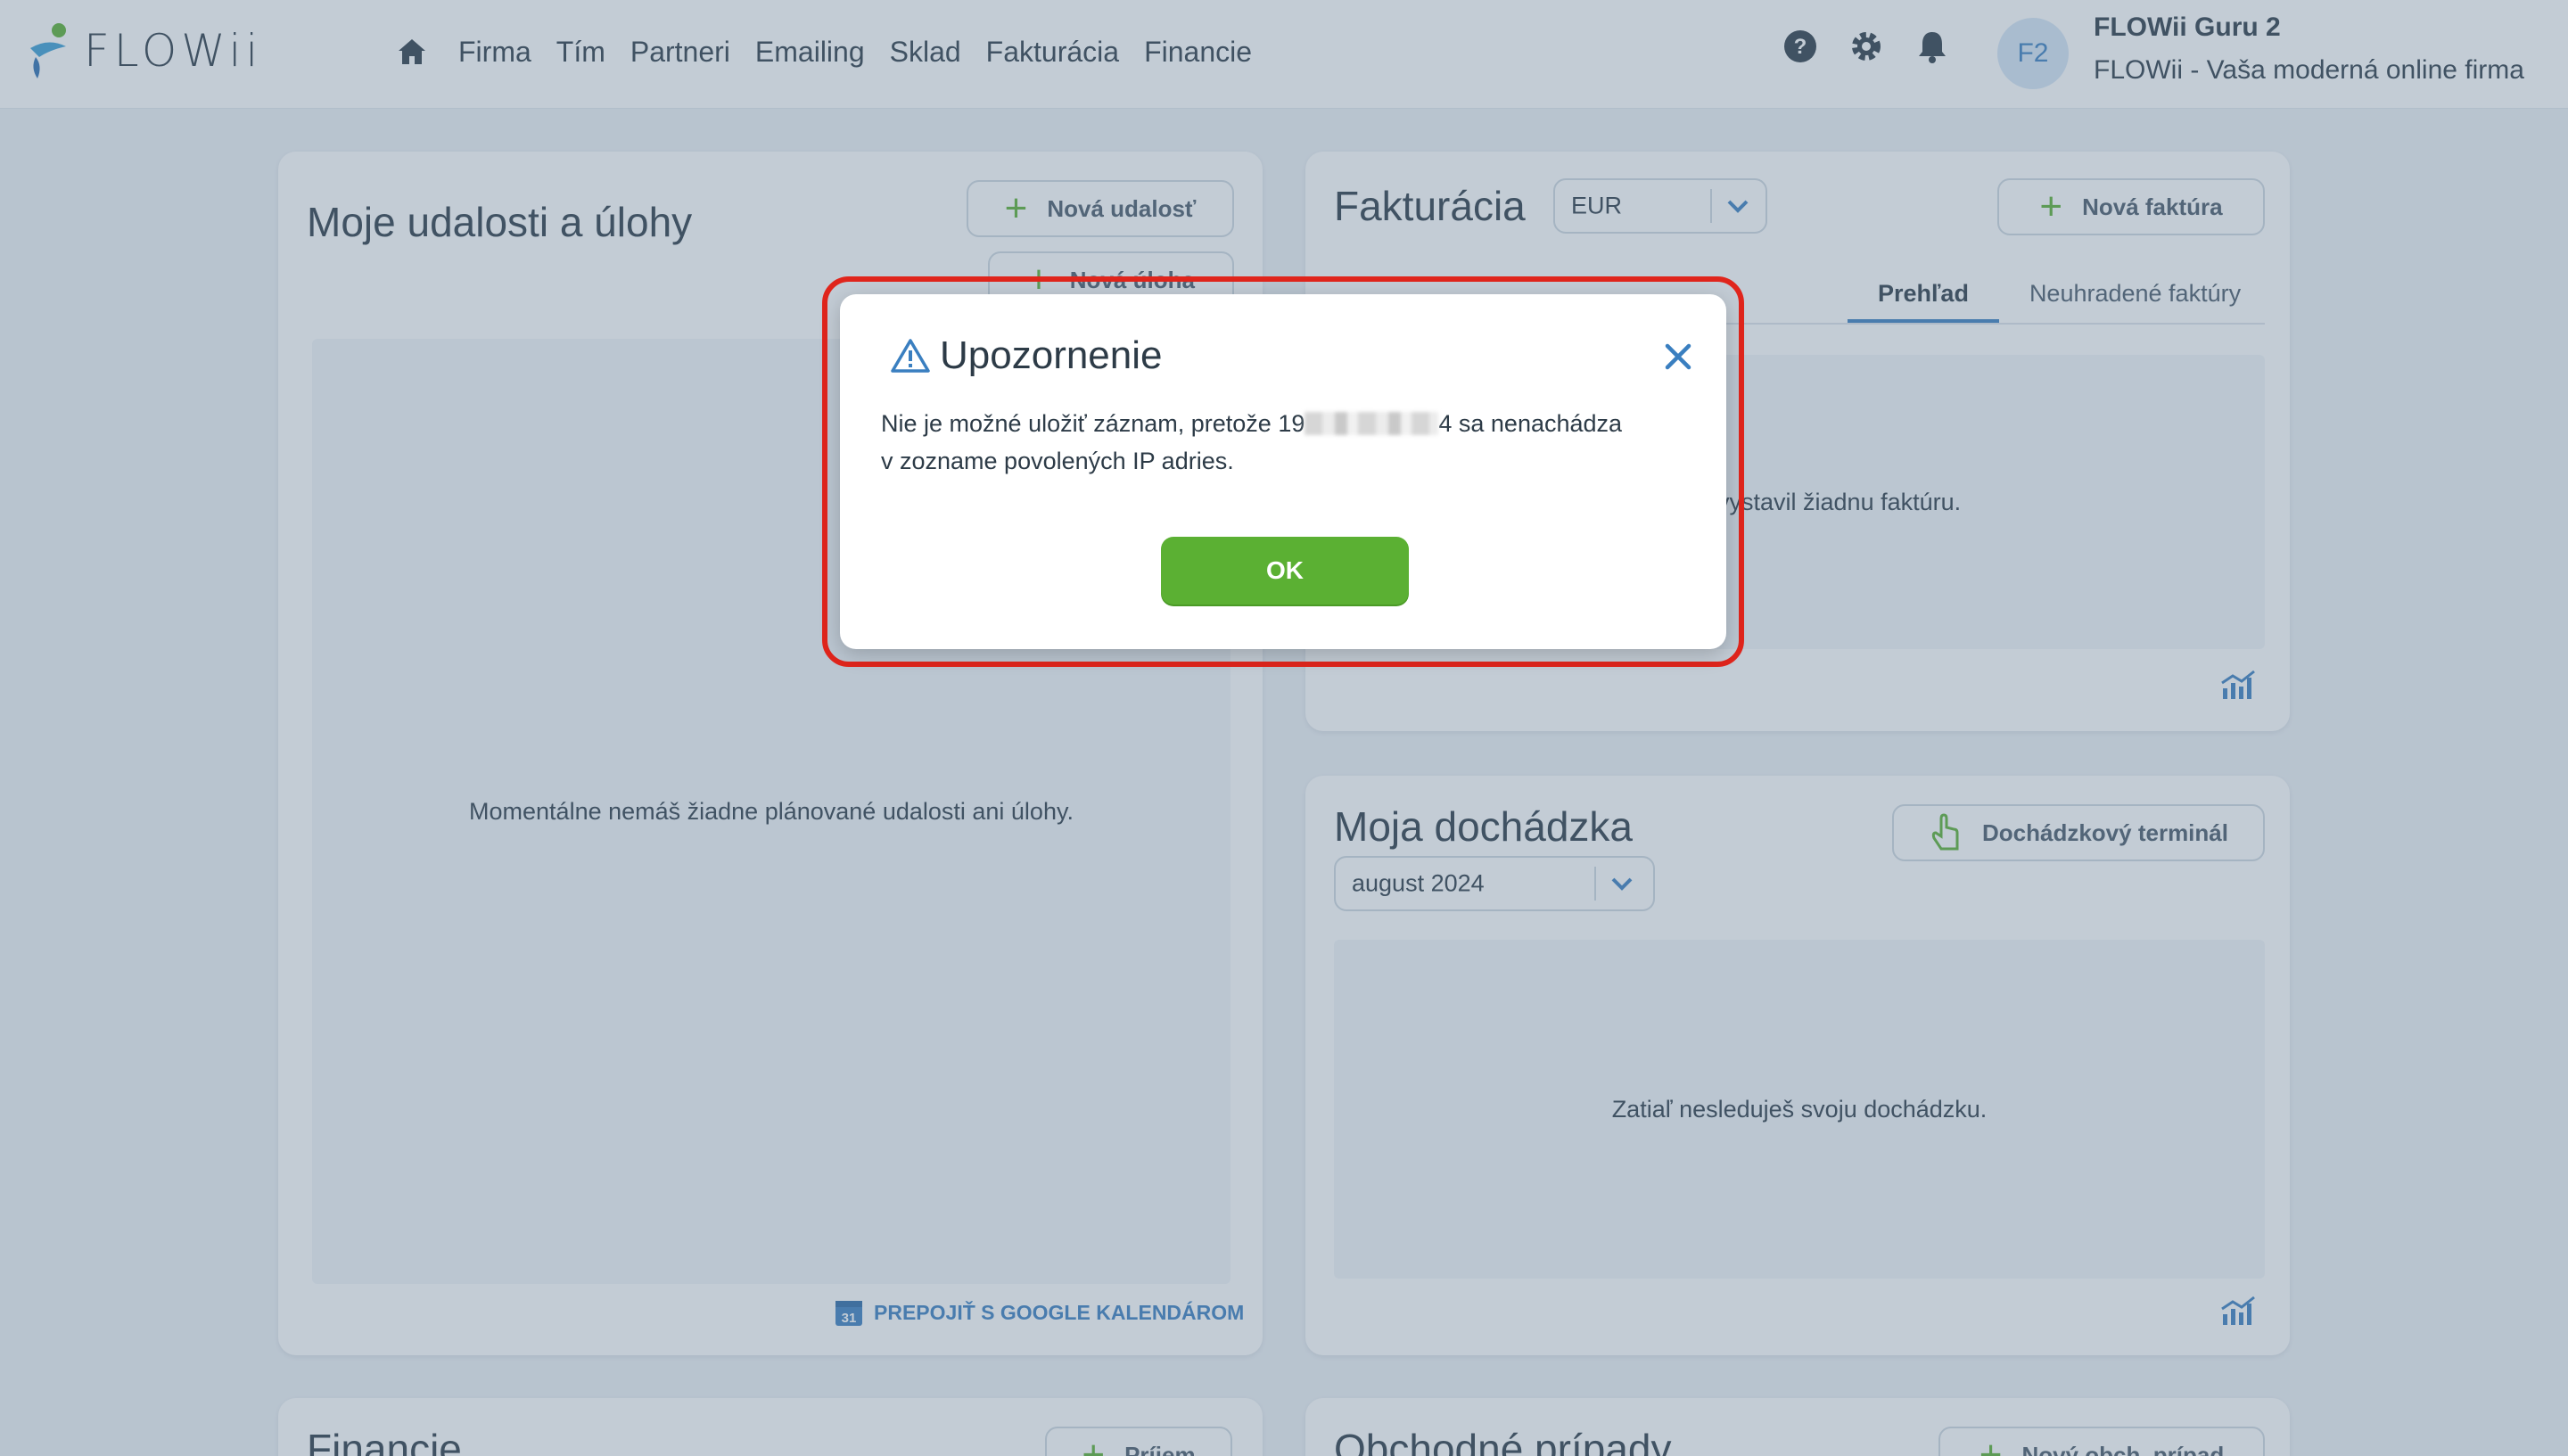 The height and width of the screenshot is (1456, 2568). I want to click on close-icon, so click(1678, 357).